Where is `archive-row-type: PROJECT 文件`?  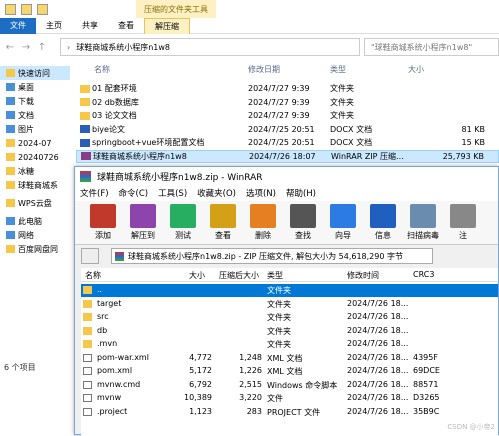 archive-row-type: PROJECT 文件 is located at coordinates (294, 412).